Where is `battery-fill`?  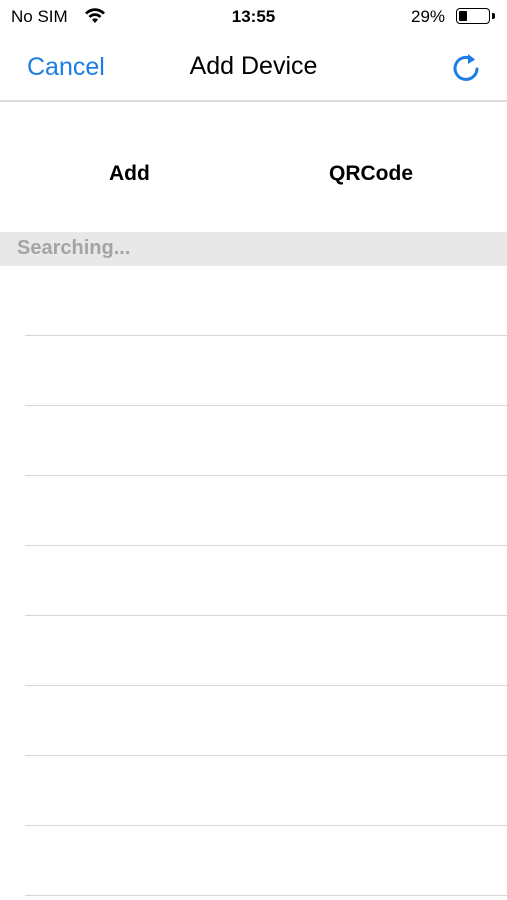
battery-fill is located at coordinates (463, 16).